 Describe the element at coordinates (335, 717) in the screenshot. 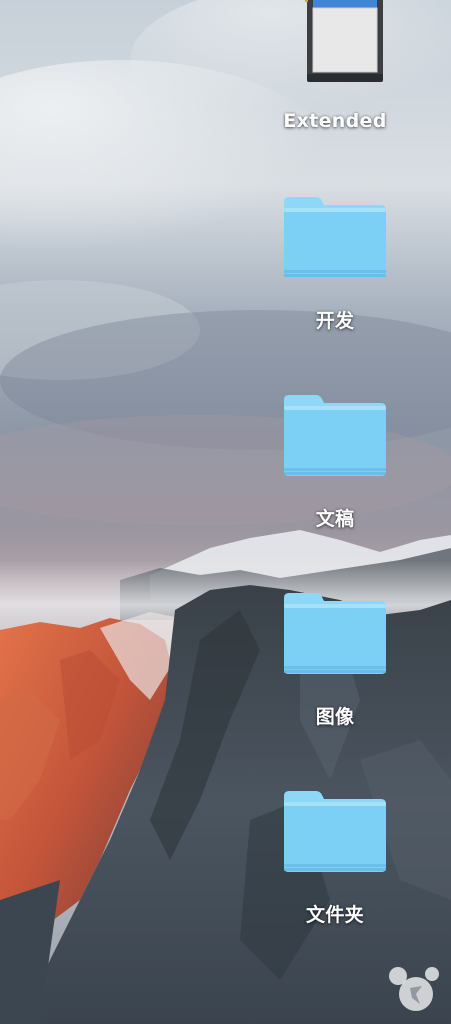

I see `desktop-icon-label: 图像` at that location.